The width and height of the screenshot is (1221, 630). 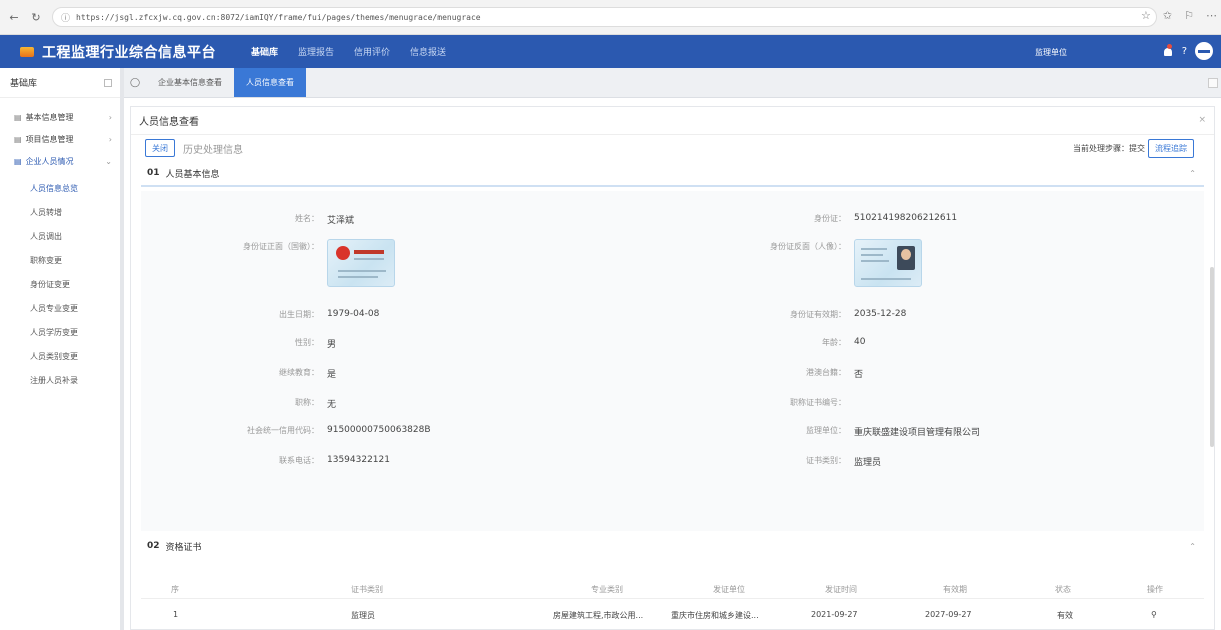 I want to click on sidebar-item-id-change: 身份证变更, so click(x=60, y=284).